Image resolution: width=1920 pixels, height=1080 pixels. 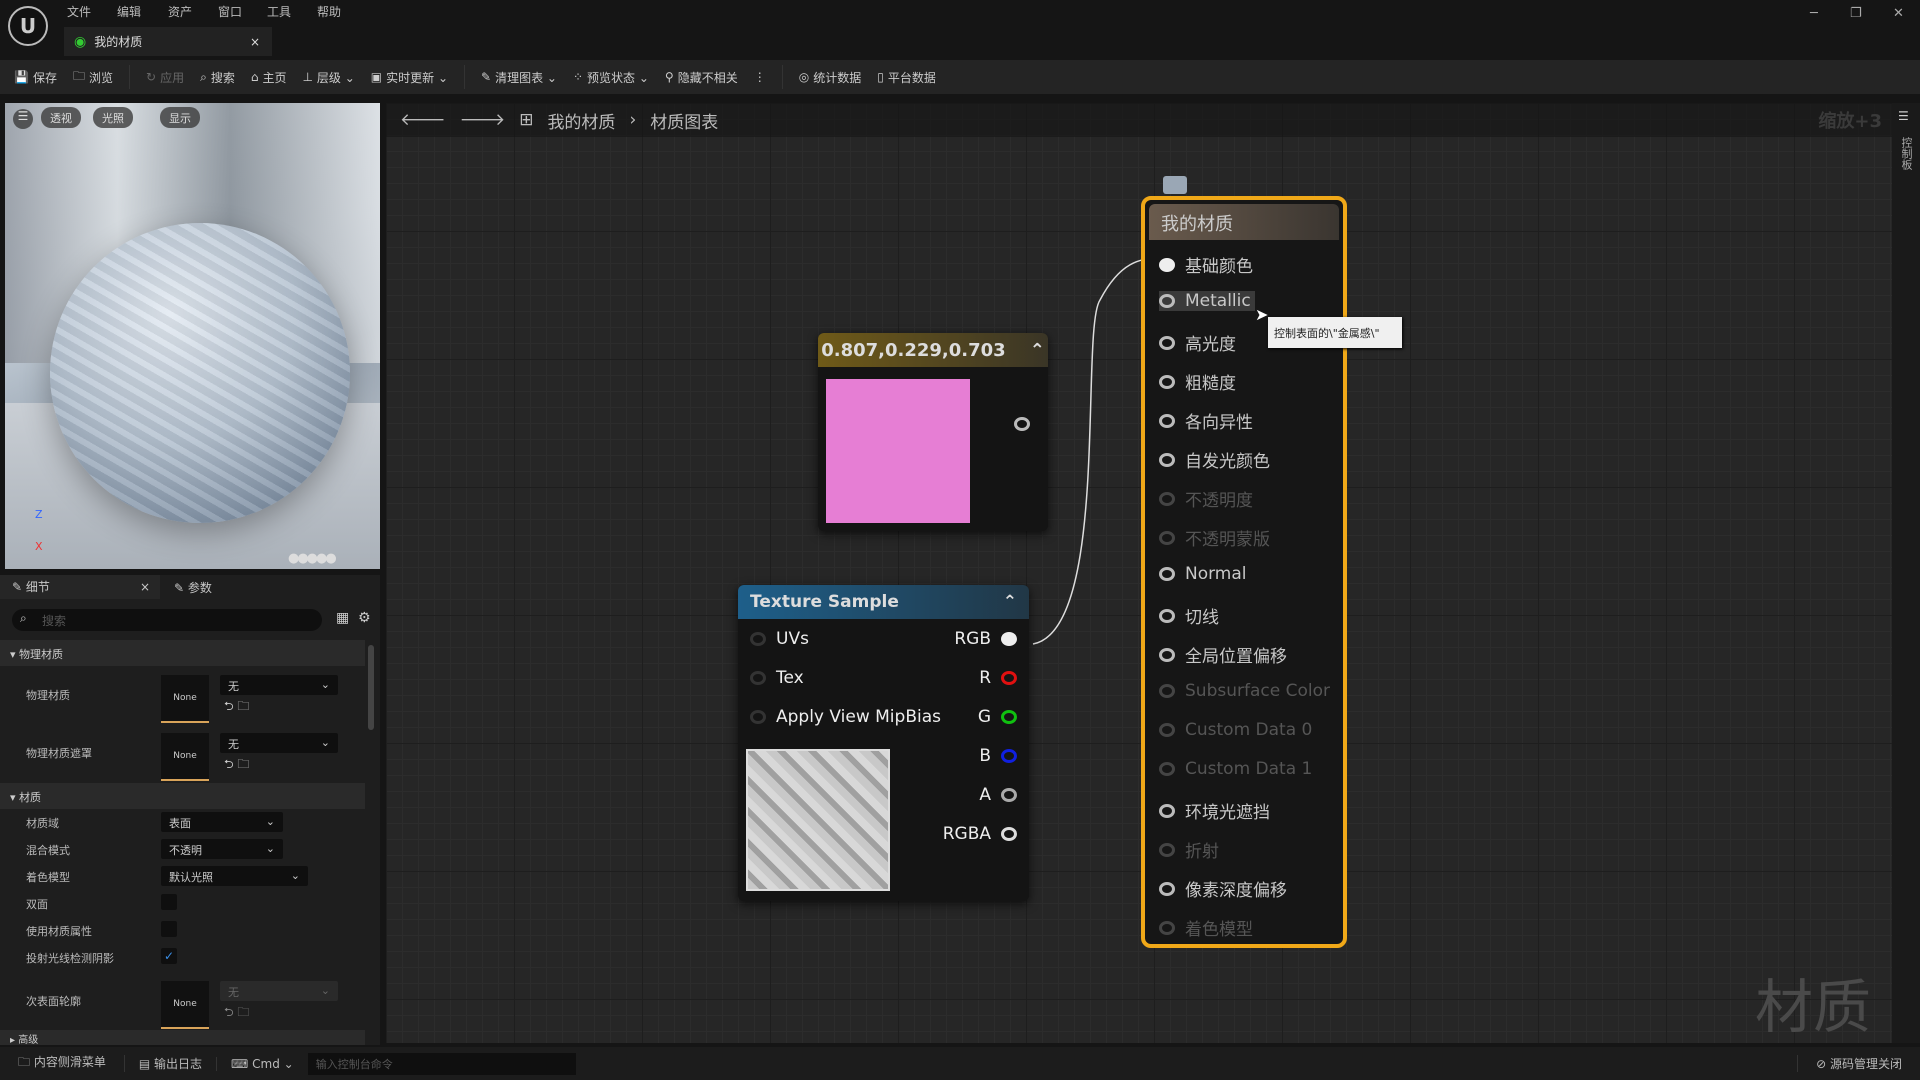 What do you see at coordinates (1218, 301) in the screenshot?
I see `pin-label: Metallic` at bounding box center [1218, 301].